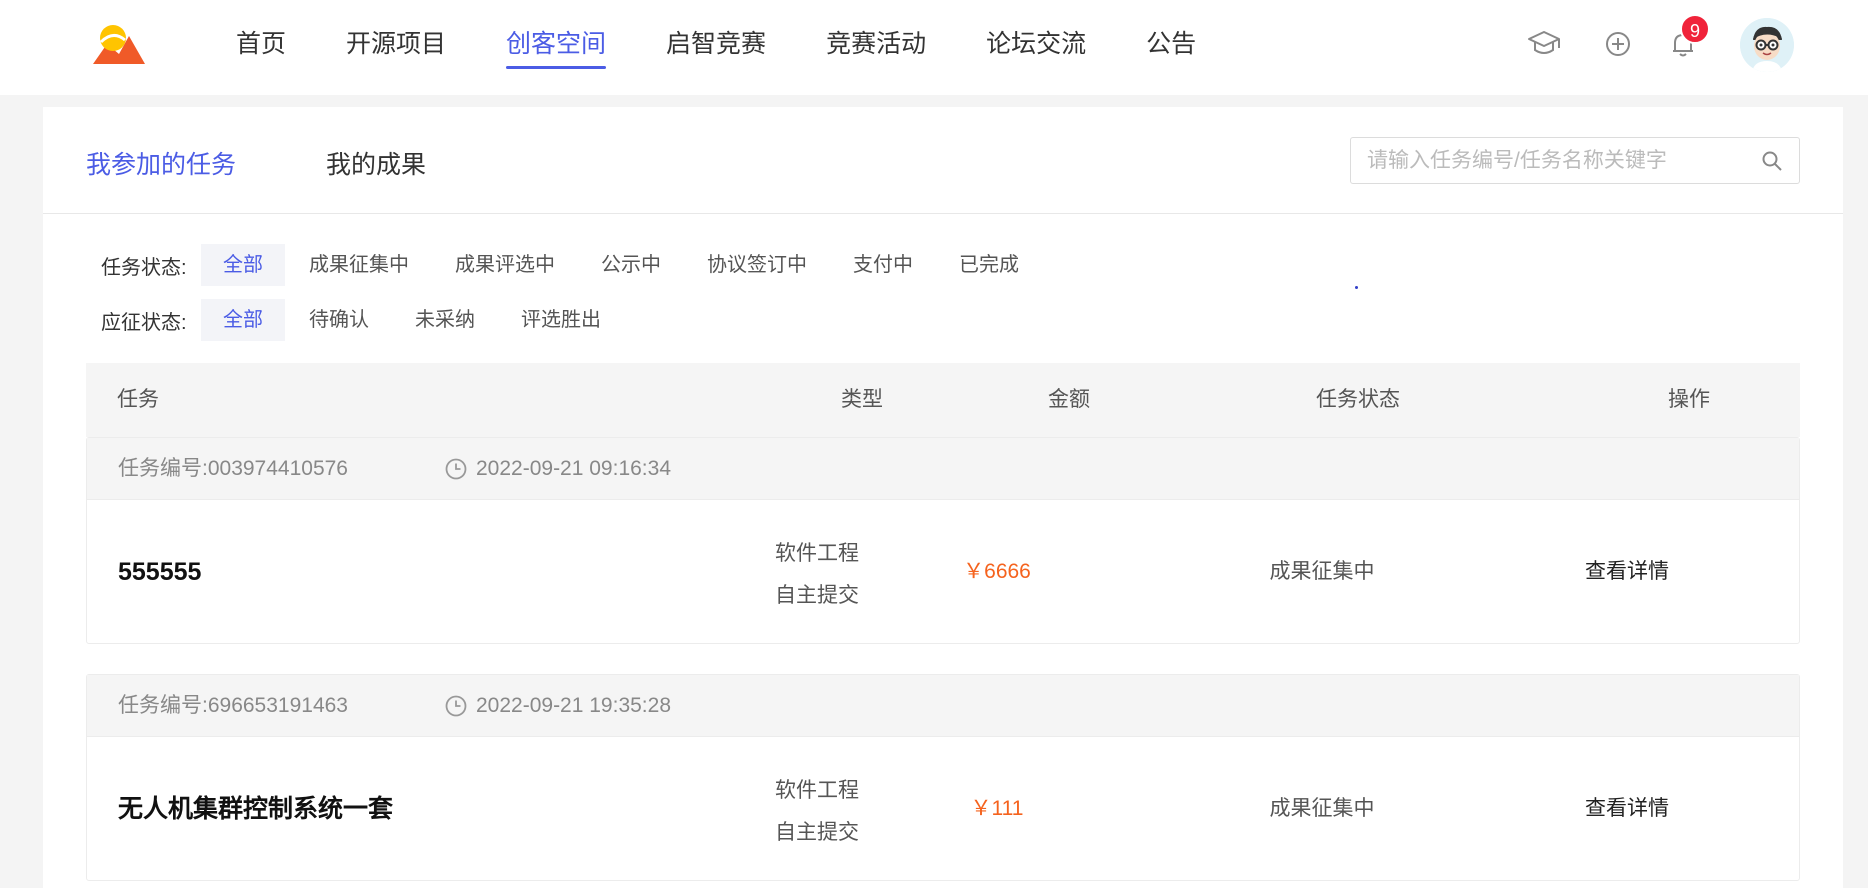 Image resolution: width=1868 pixels, height=888 pixels. Describe the element at coordinates (997, 571) in the screenshot. I see `task-amount: ￥6666` at that location.